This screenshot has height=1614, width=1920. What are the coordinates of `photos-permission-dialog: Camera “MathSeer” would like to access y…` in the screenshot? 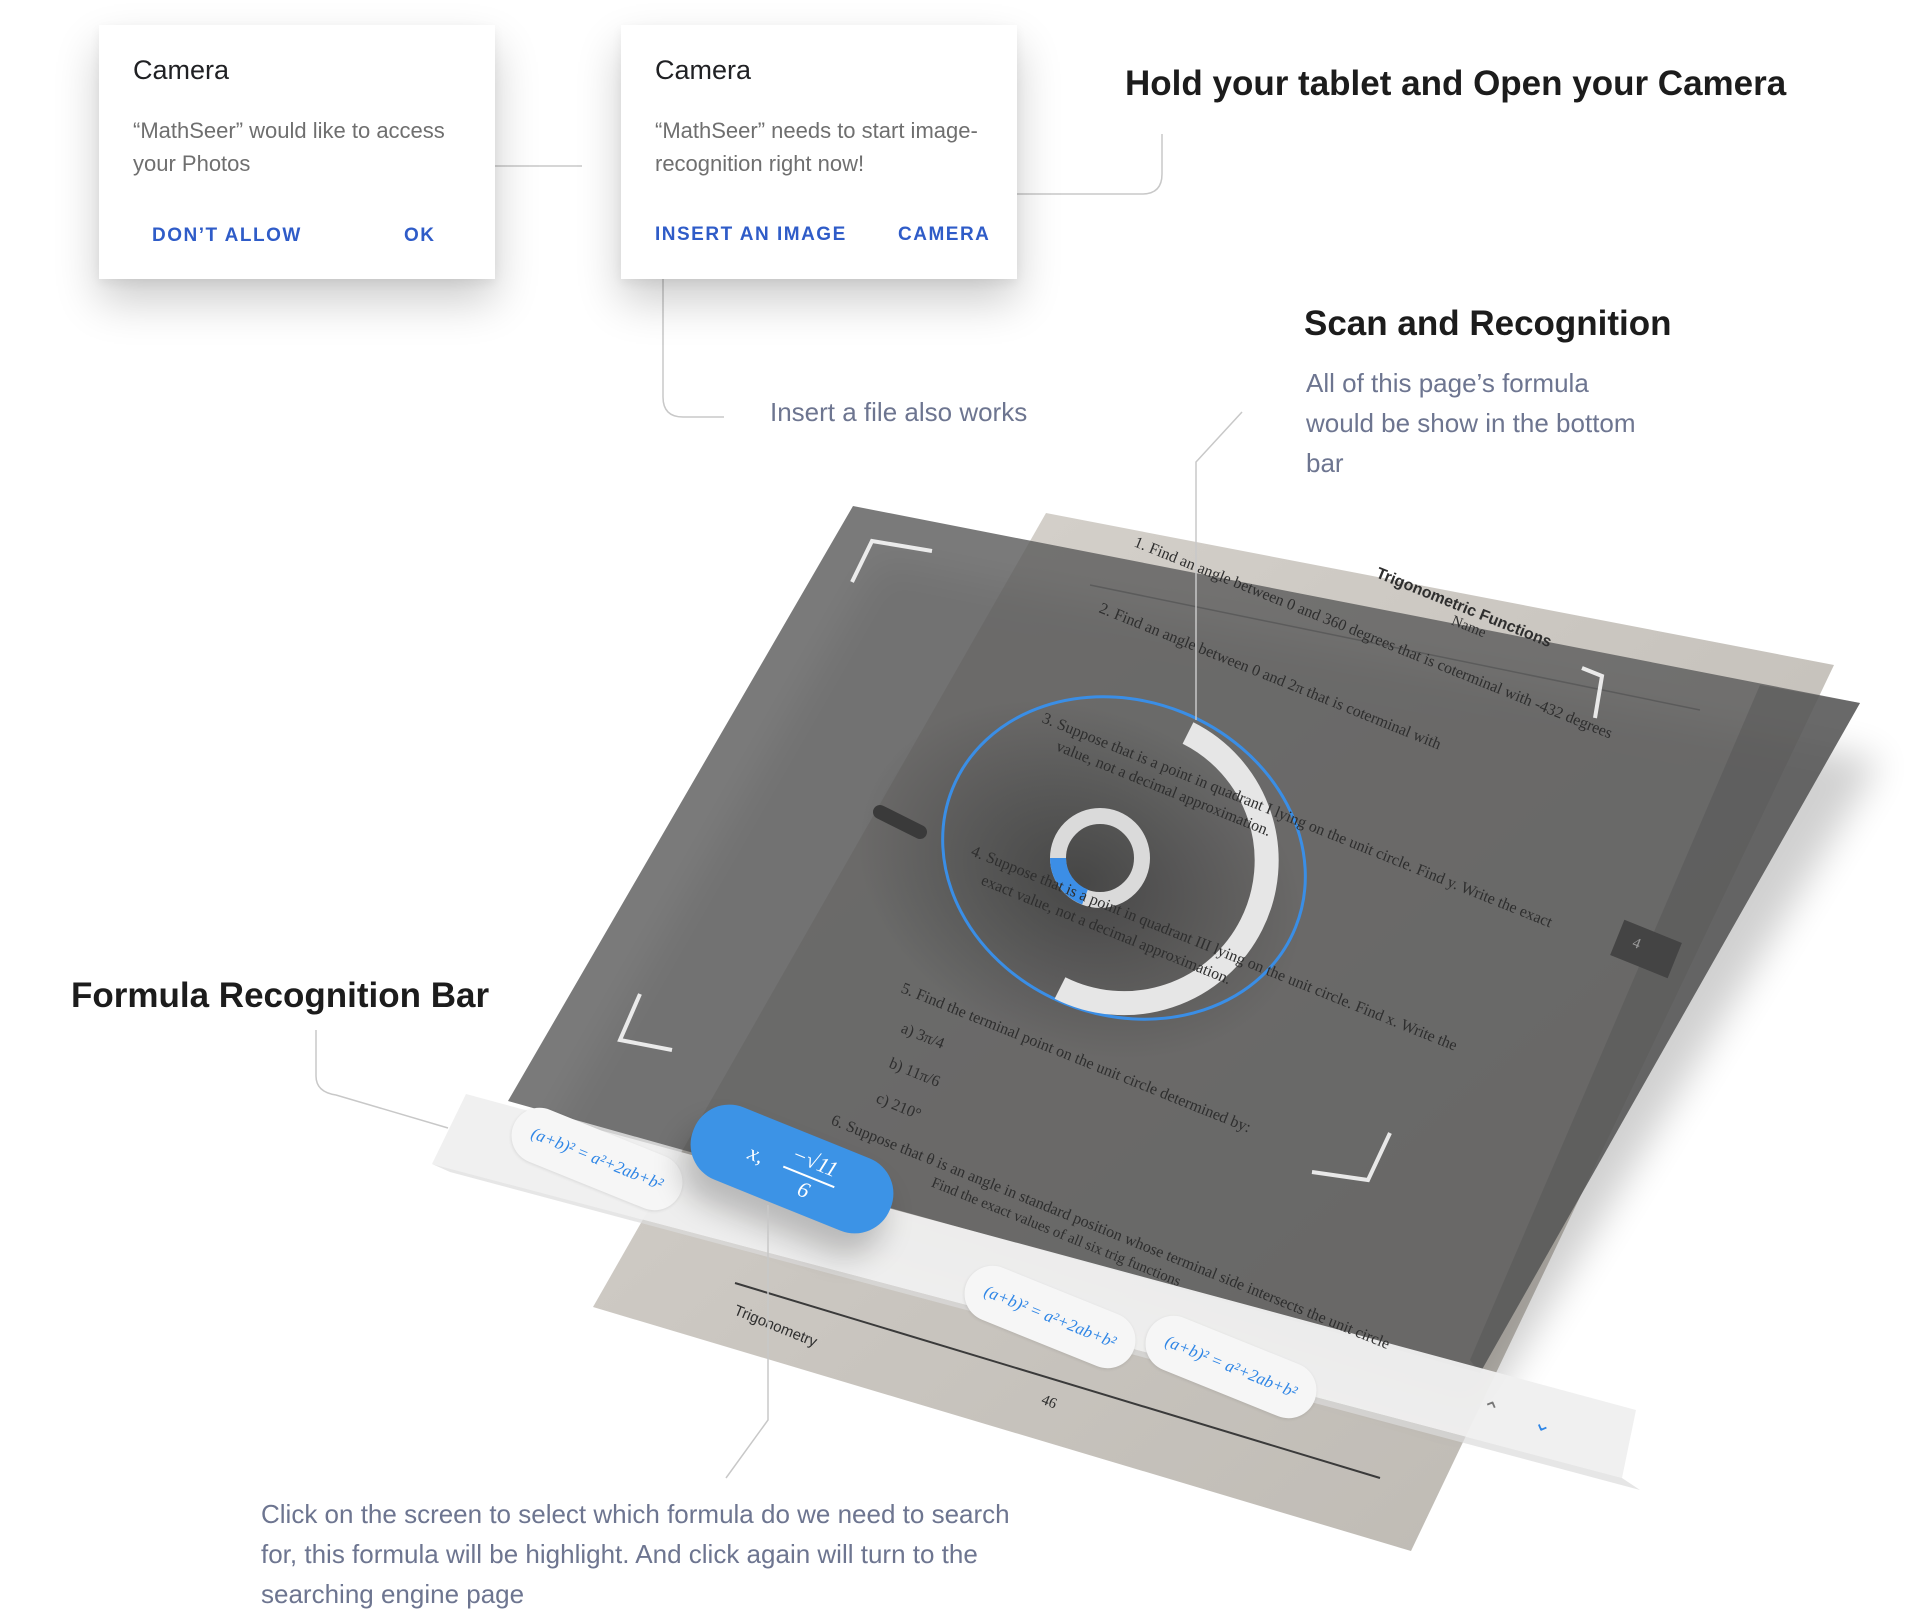 It's located at (297, 152).